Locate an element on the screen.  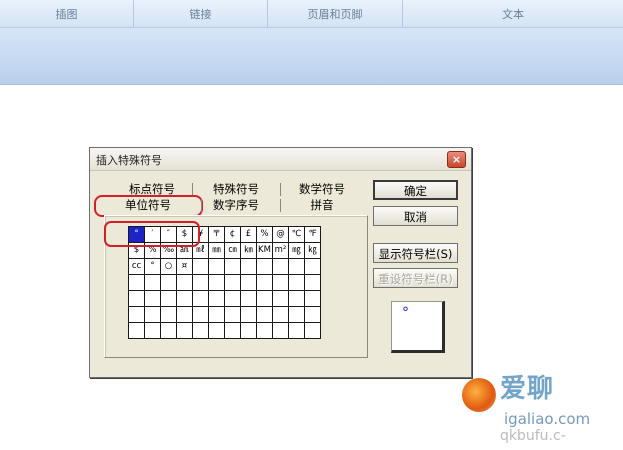
dialog-titlebar: 插入特殊符号 × is located at coordinates (280, 159).